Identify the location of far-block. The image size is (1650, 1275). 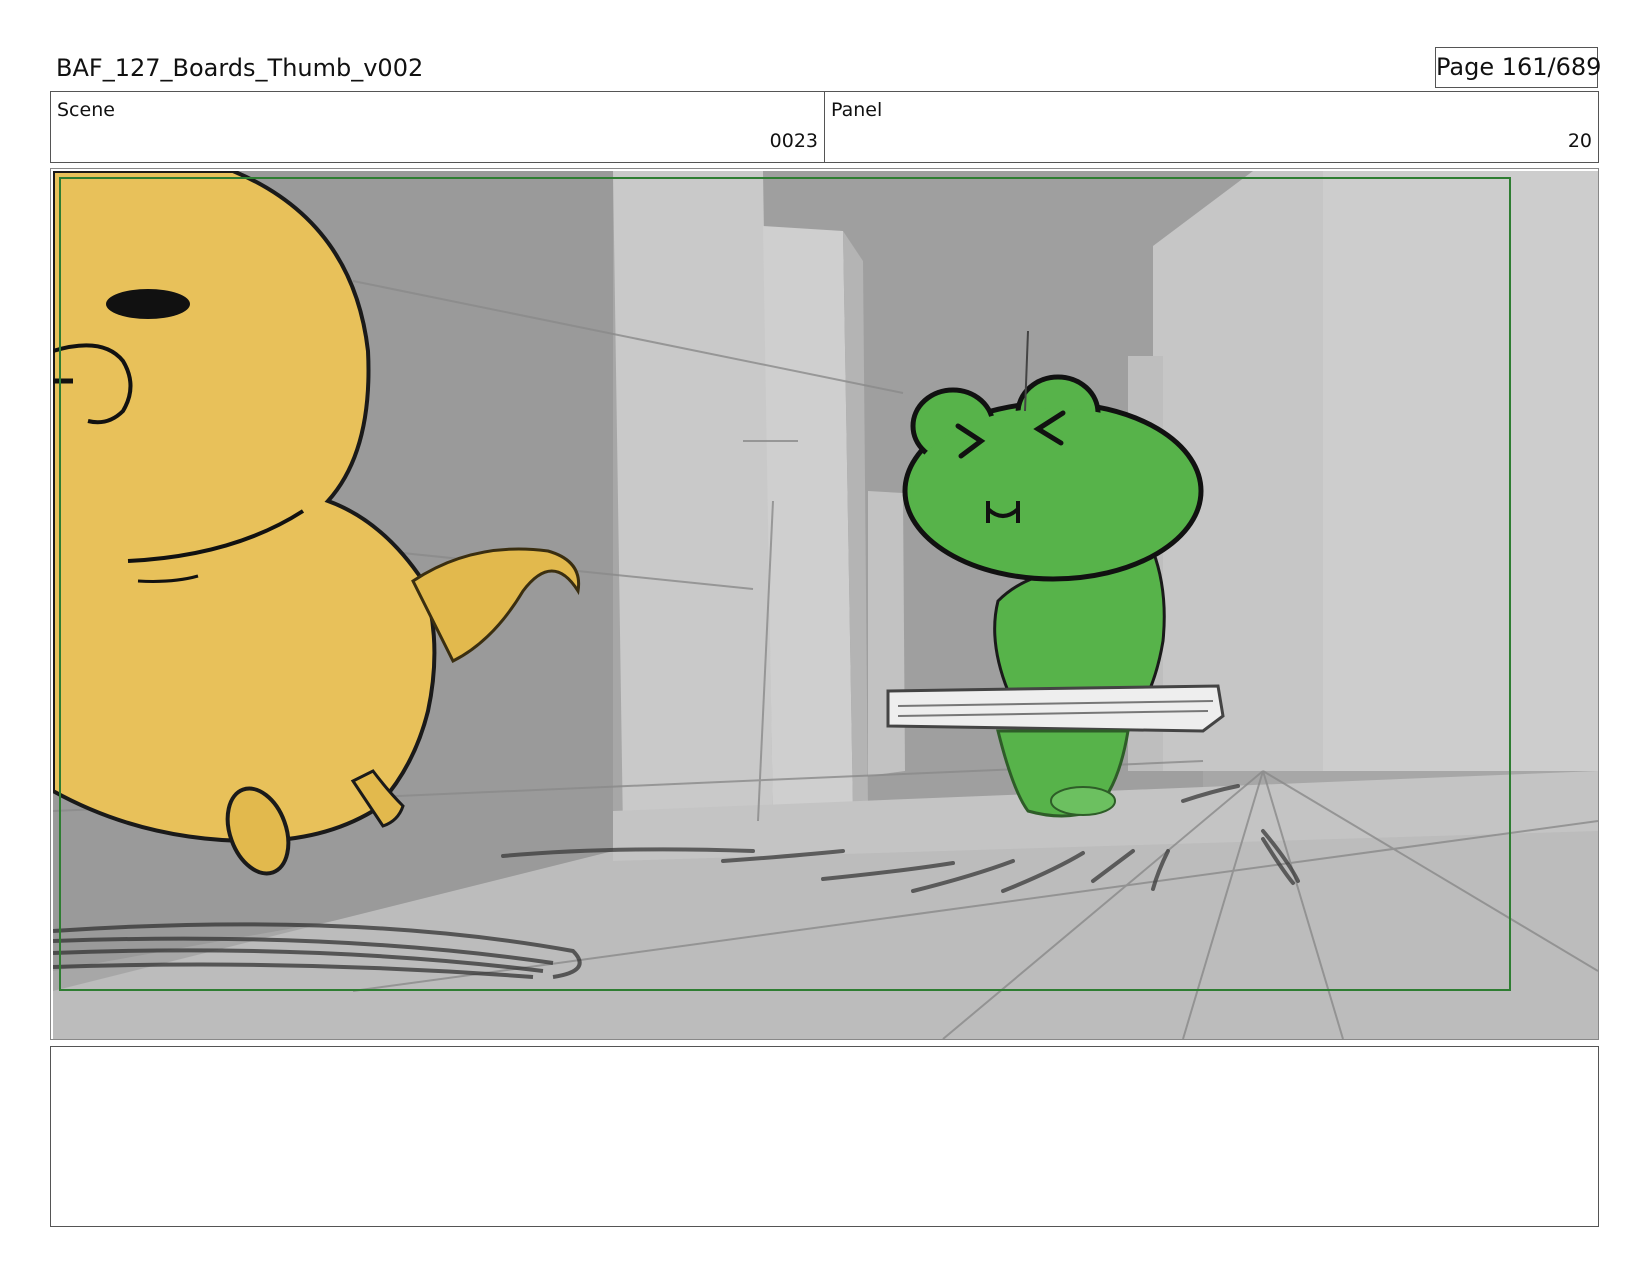
(886, 633).